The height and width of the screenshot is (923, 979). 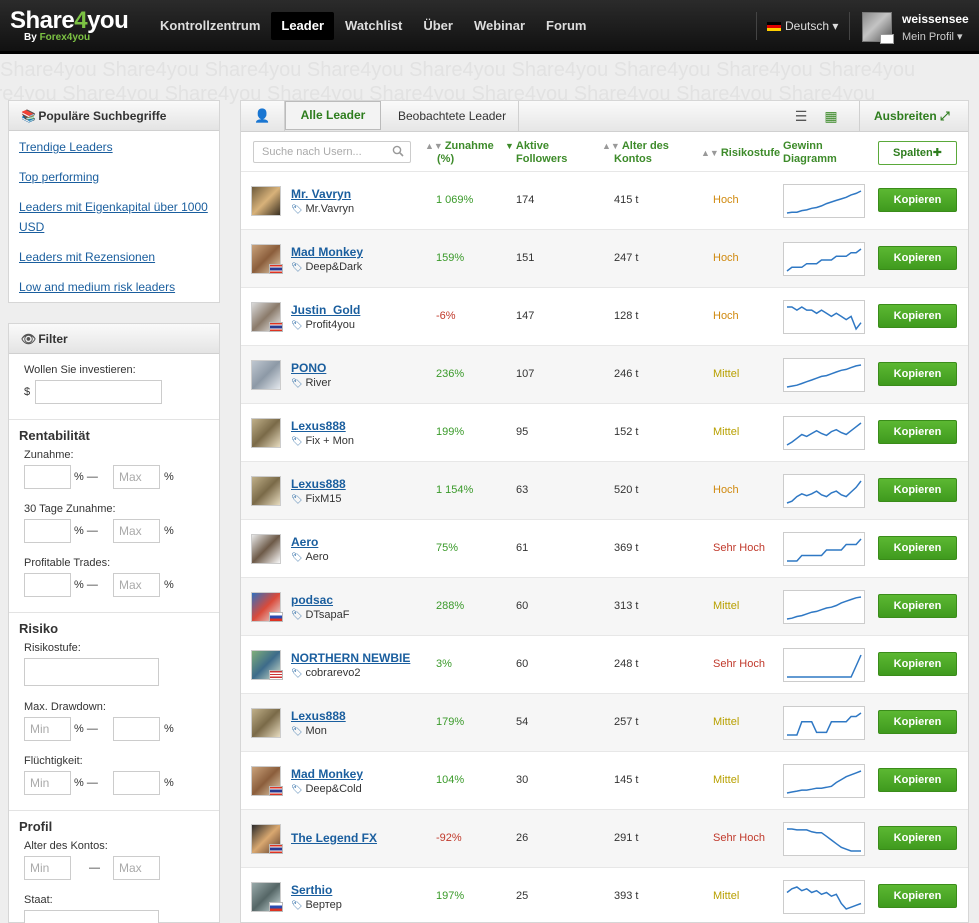 I want to click on leader-name-link: Justin_Gold, so click(x=325, y=310).